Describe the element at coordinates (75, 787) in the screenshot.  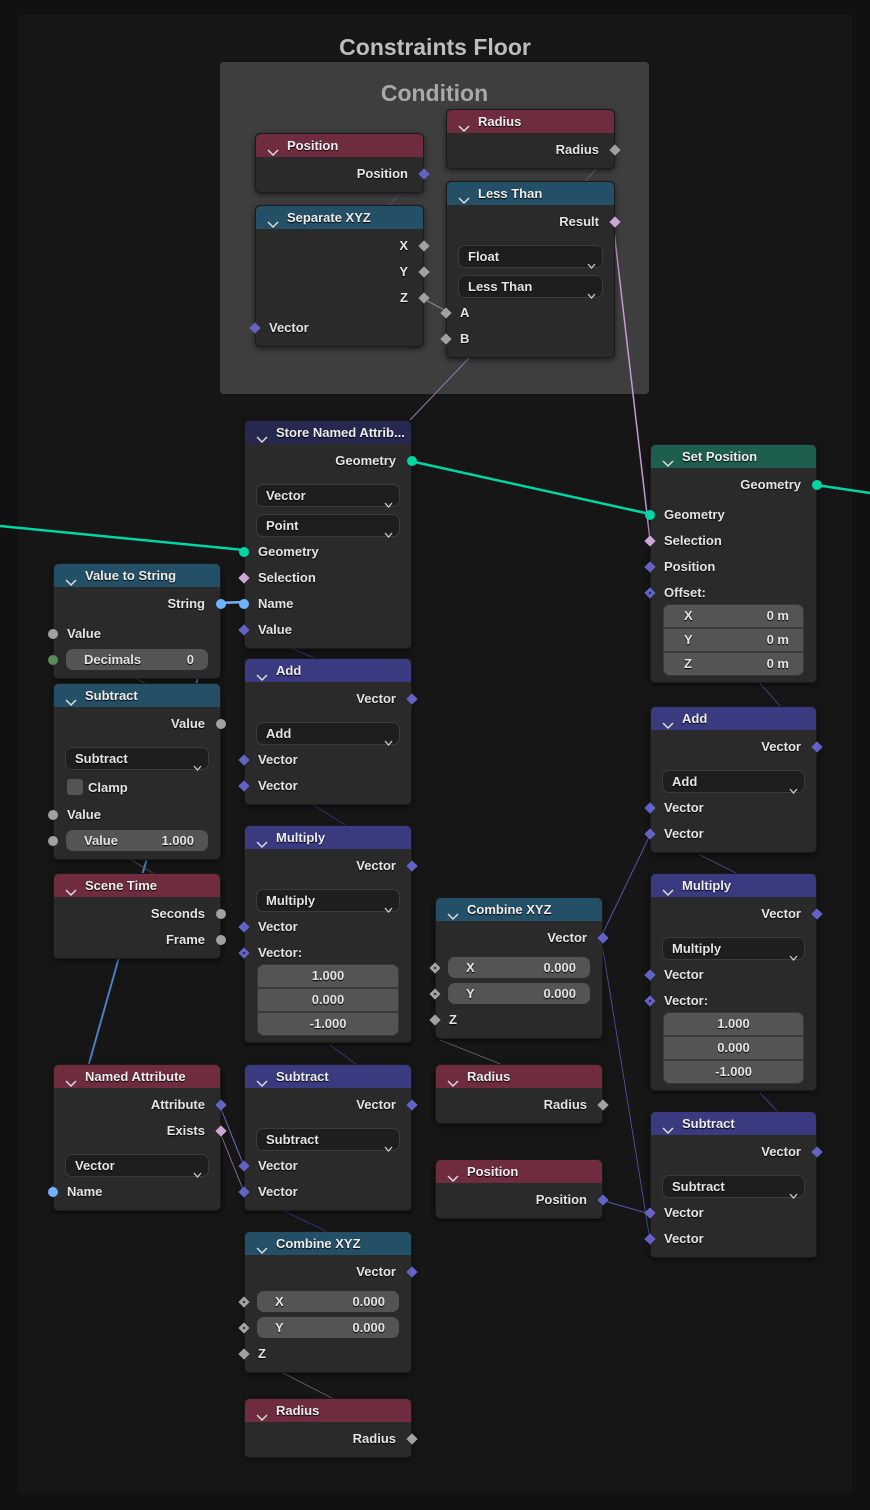
I see `checkbox-clamp` at that location.